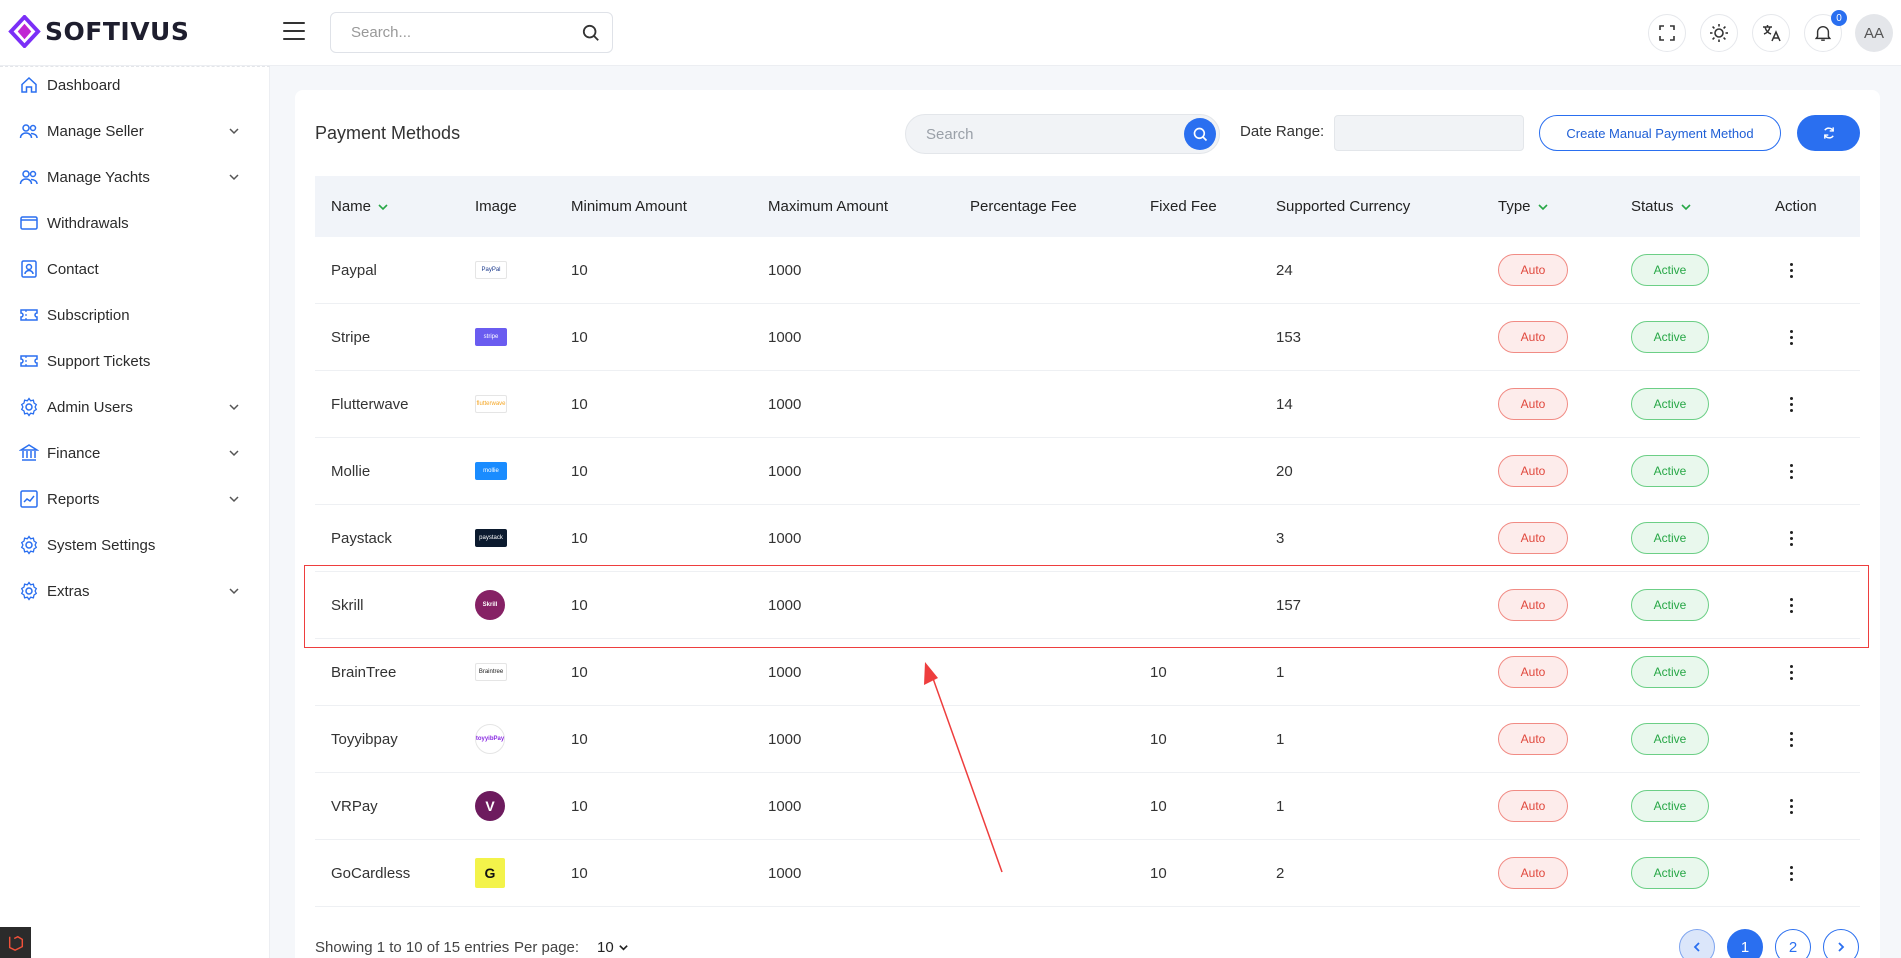 The image size is (1901, 958). What do you see at coordinates (135, 131) in the screenshot?
I see `sidebar-item-manage-seller: Manage Seller` at bounding box center [135, 131].